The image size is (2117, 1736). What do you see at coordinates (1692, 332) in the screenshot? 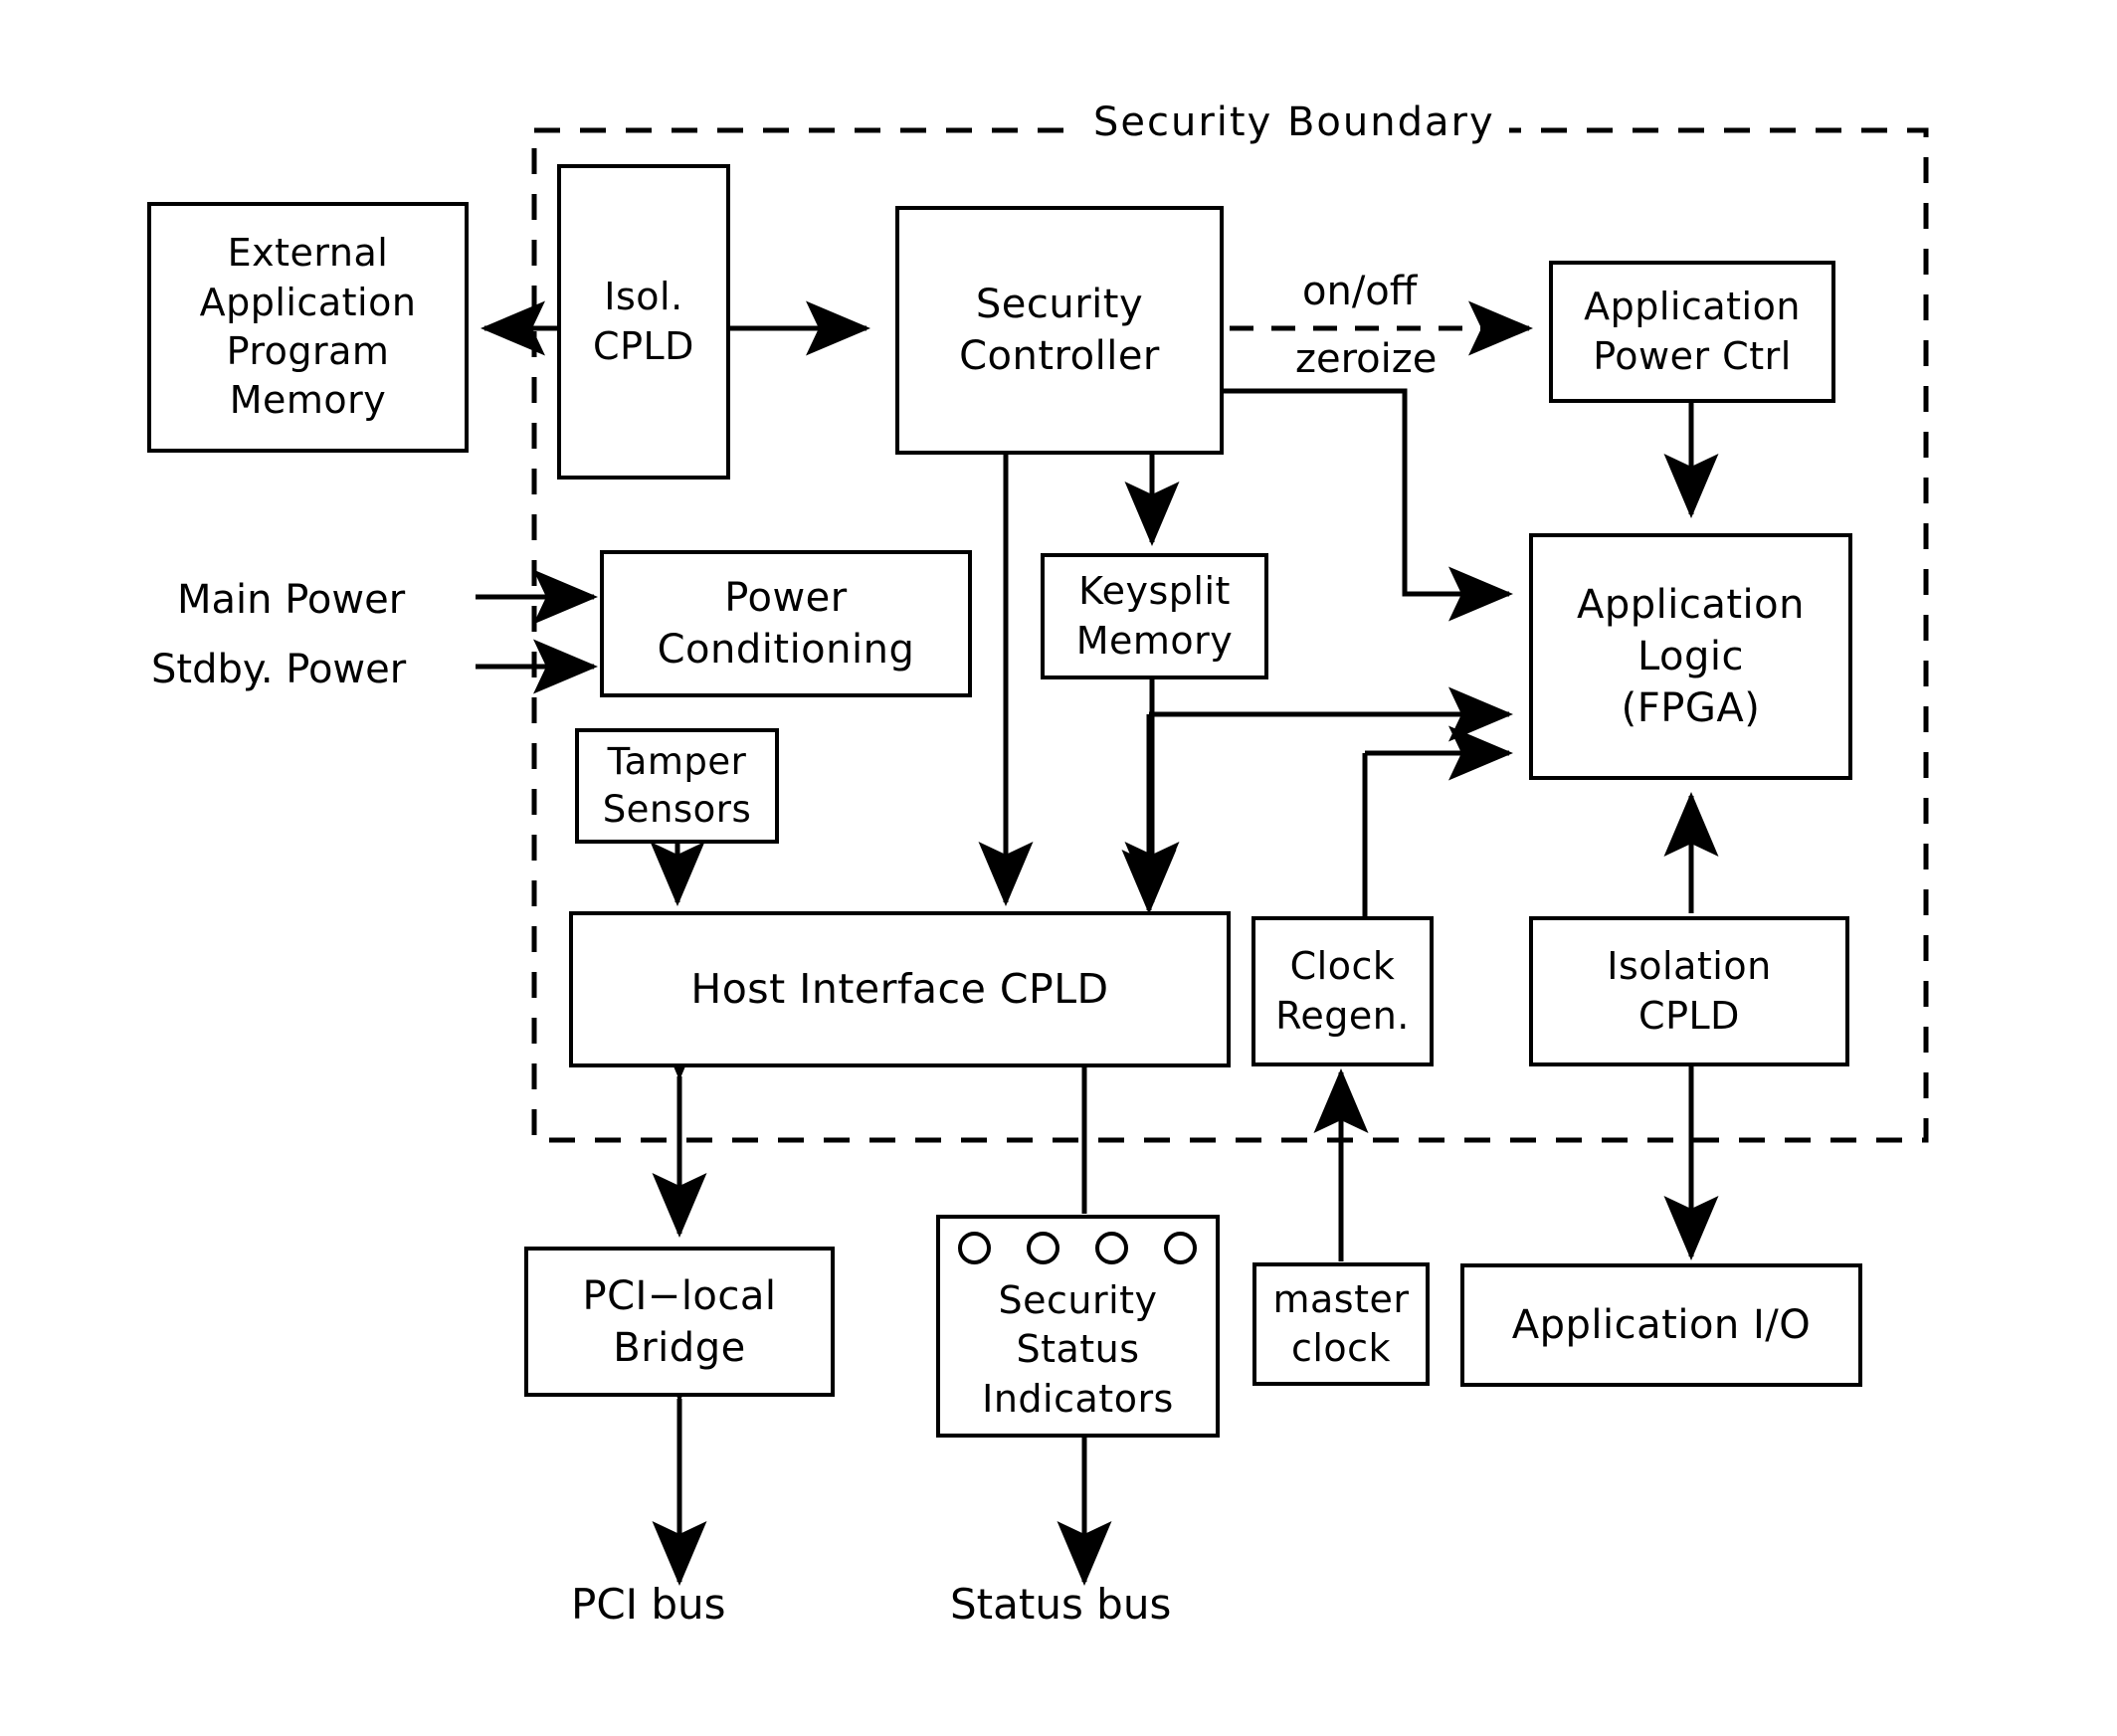
I see `block-application-power-ctrl: Application Power Ctrl` at bounding box center [1692, 332].